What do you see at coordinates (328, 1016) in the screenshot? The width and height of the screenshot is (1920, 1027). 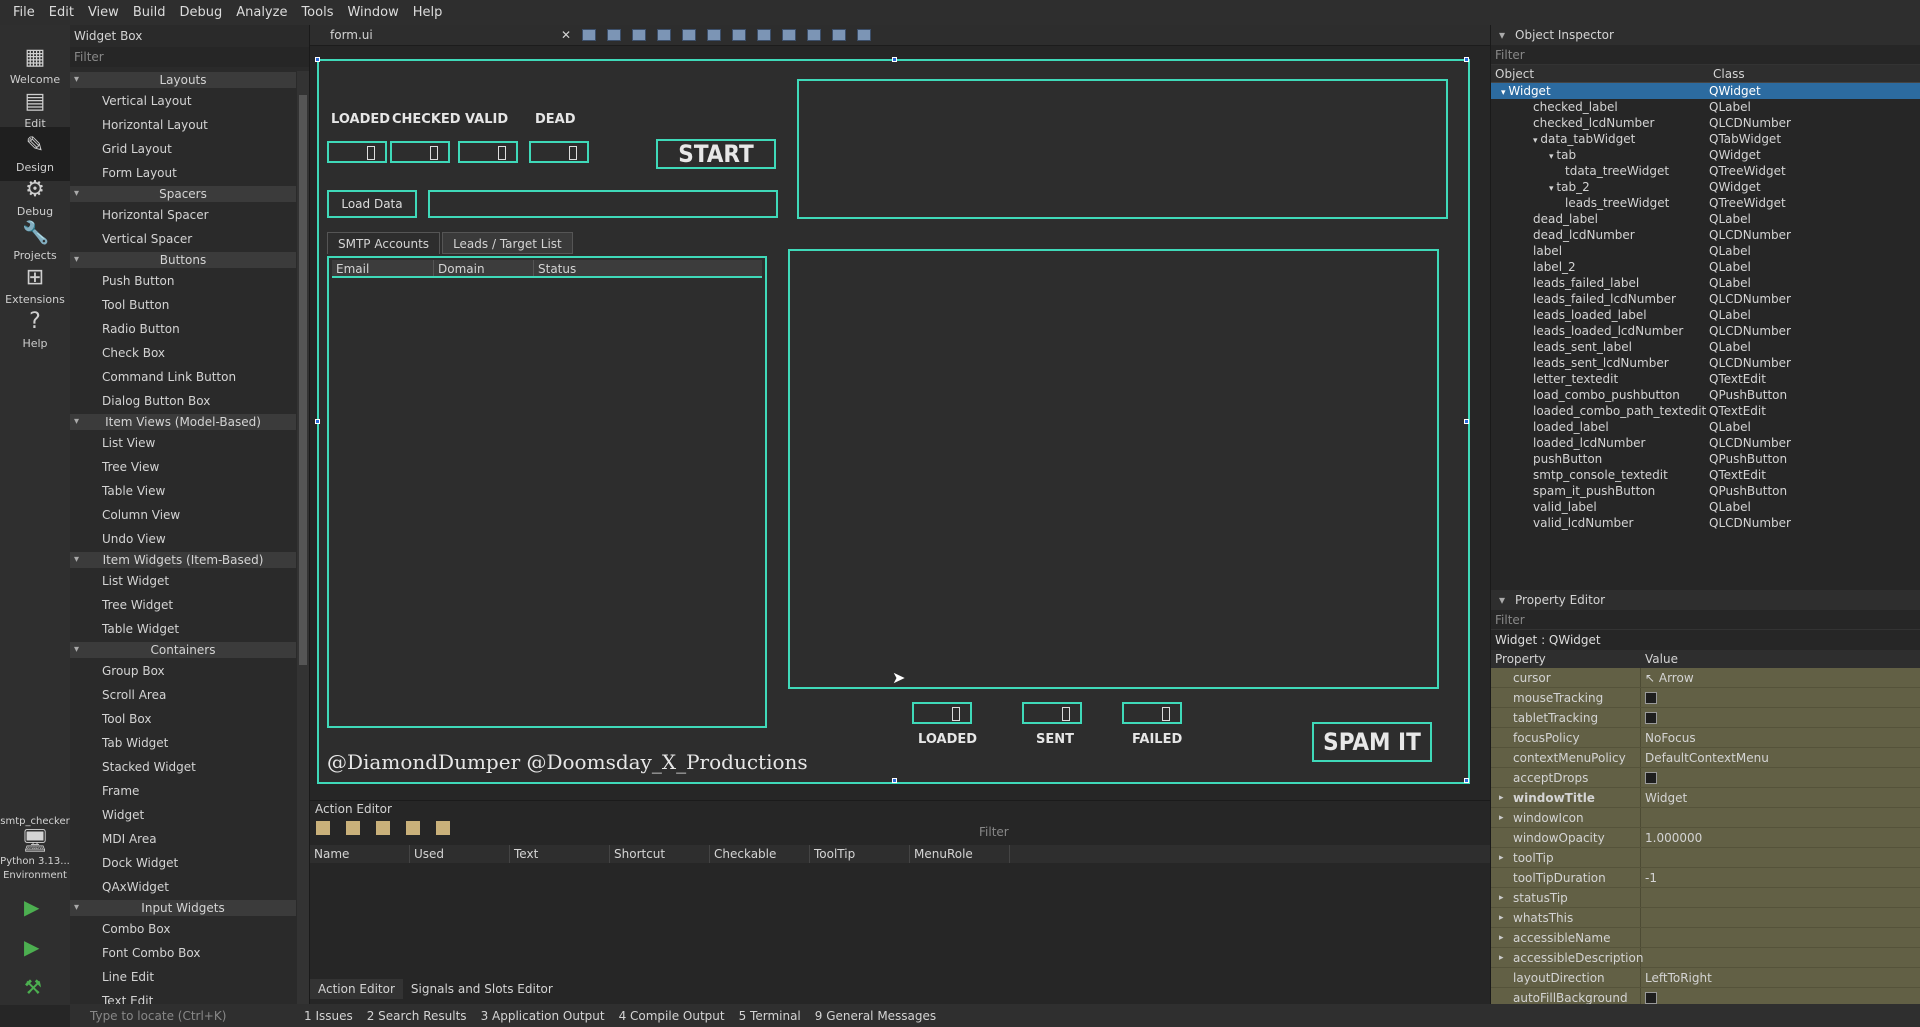 I see `output-pane-issues: 1 Issues` at bounding box center [328, 1016].